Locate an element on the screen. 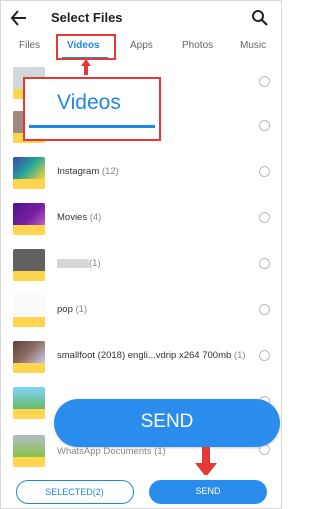 The image size is (320, 509). arrow-down-icon is located at coordinates (206, 462).